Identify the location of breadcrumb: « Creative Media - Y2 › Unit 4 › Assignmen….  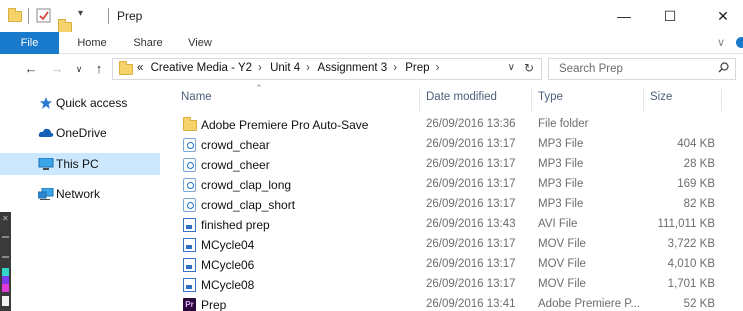
(290, 68).